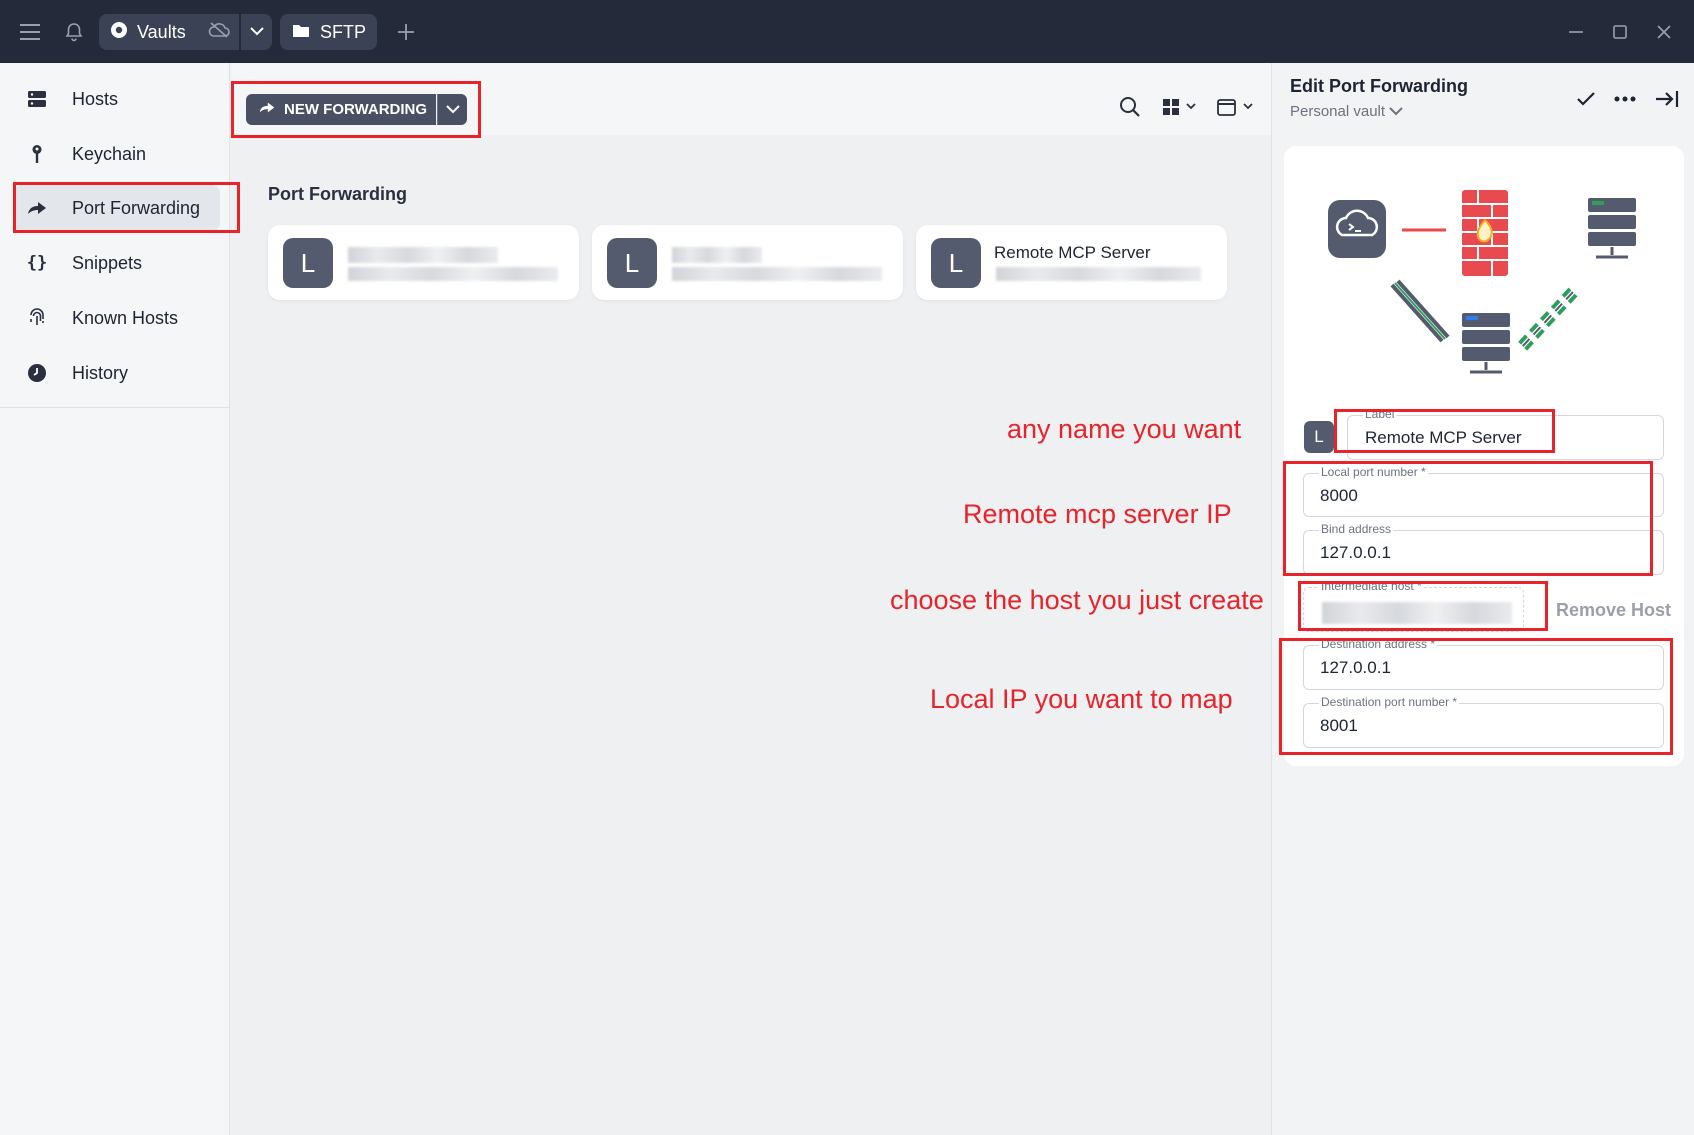 Image resolution: width=1694 pixels, height=1135 pixels. I want to click on grid-view-icon, so click(1181, 107).